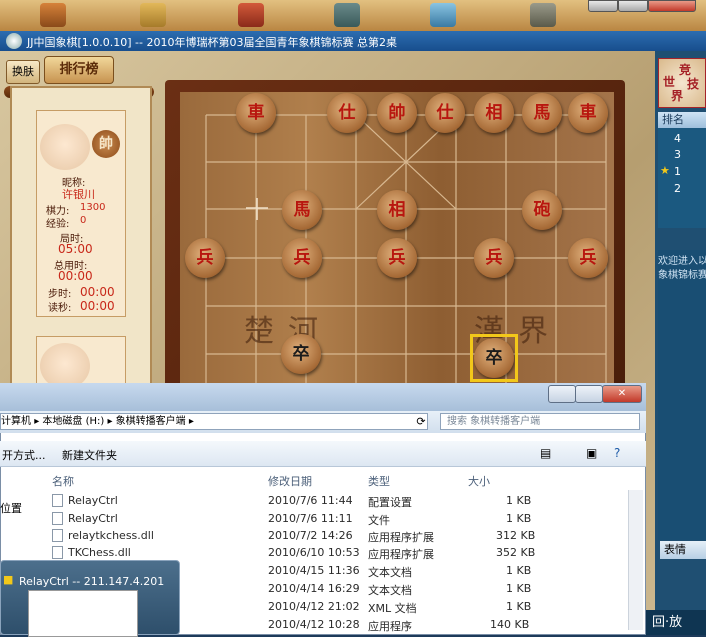 This screenshot has width=706, height=637. I want to click on piece-black-soldier: 卒, so click(301, 354).